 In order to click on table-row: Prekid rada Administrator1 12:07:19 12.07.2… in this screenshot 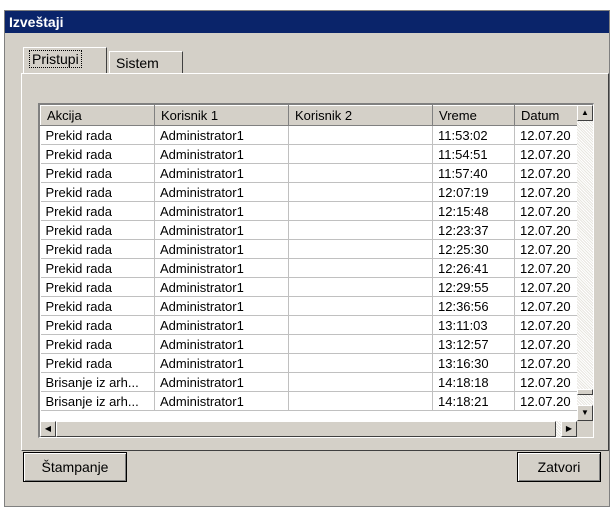, I will do `click(309, 192)`.